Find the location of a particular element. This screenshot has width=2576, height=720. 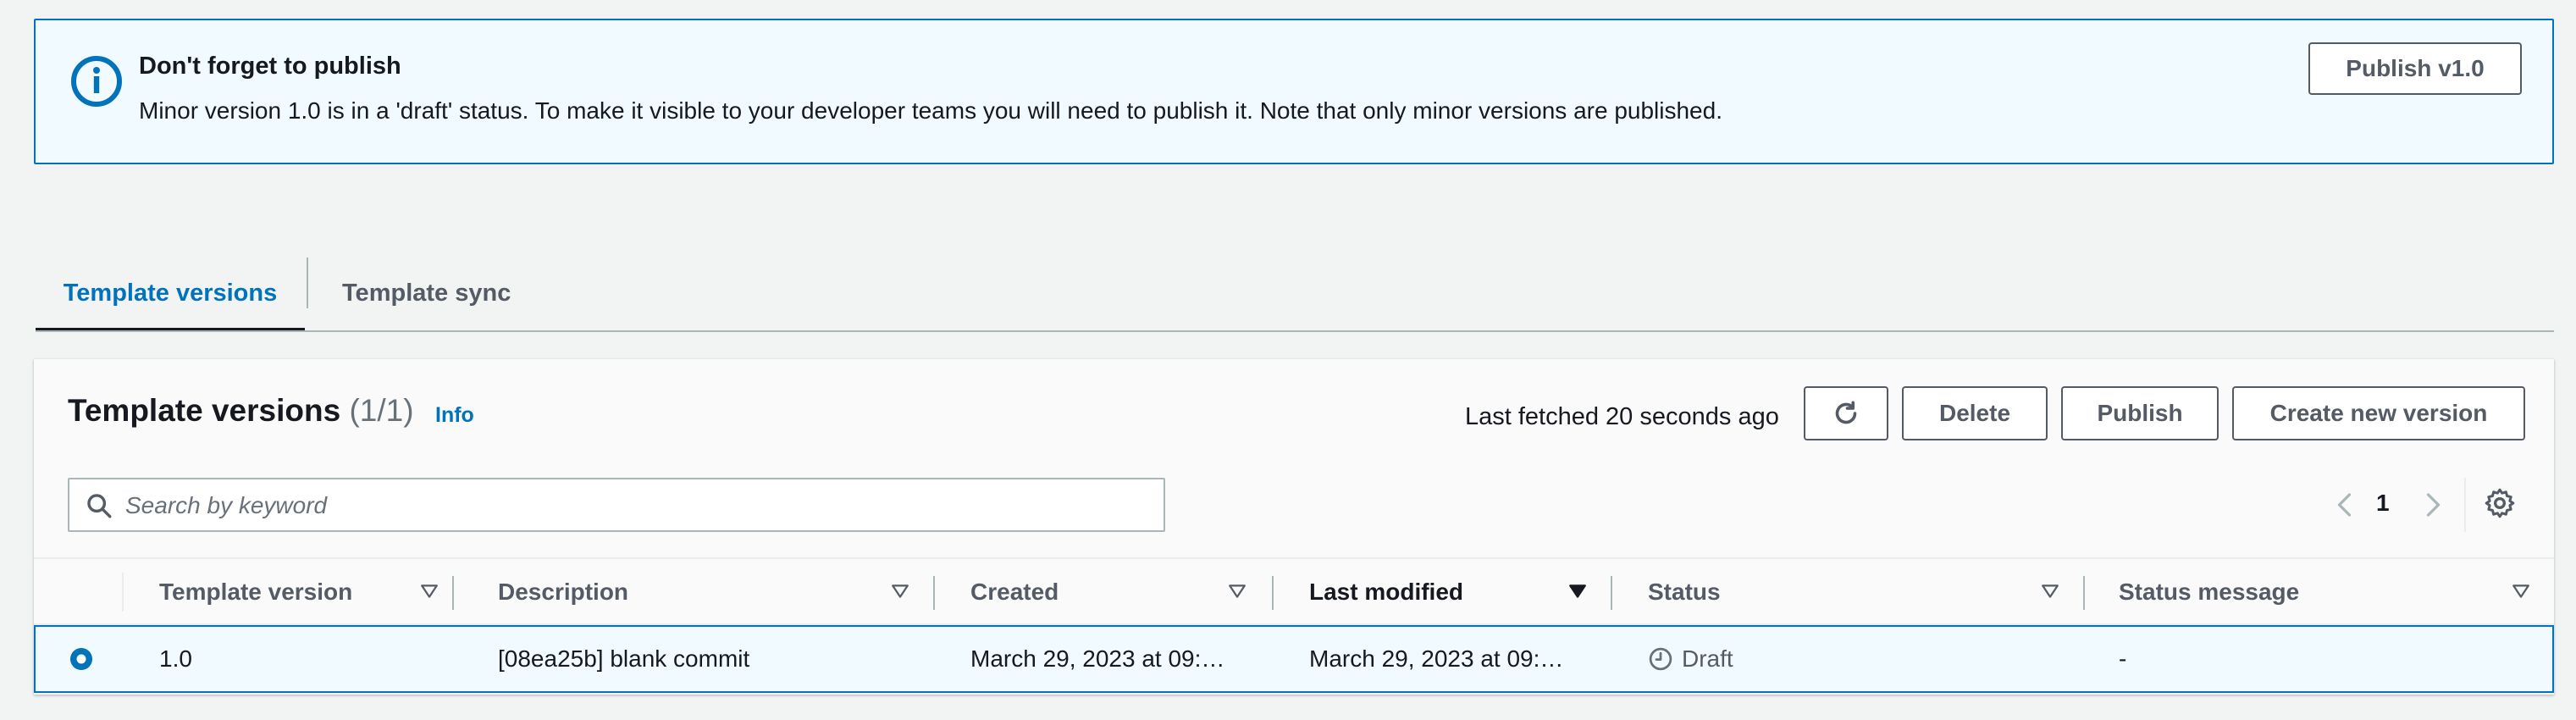

column-header-status-message: Status message is located at coordinates (2209, 592).